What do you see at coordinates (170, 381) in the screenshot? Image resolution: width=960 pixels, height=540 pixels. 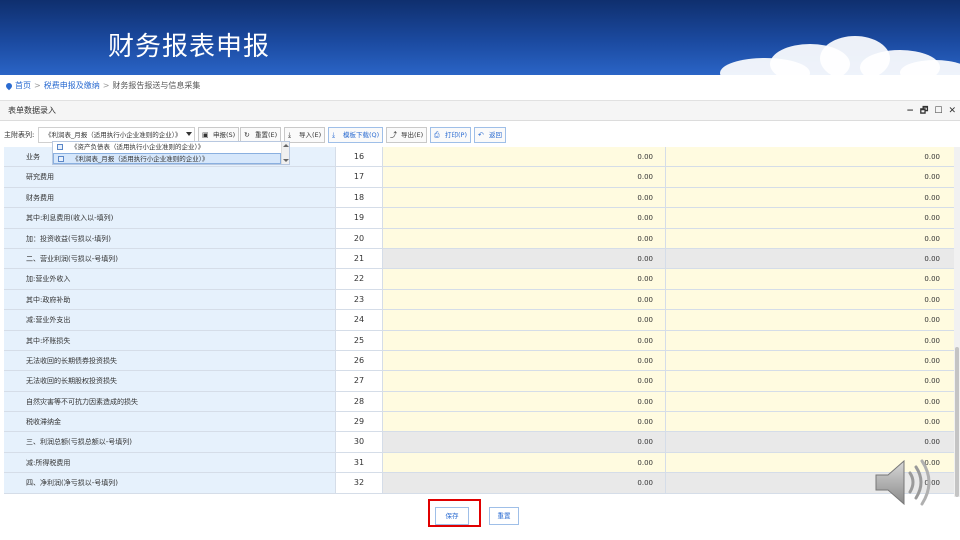 I see `row-label: 无法收回的长期股权投资损失` at bounding box center [170, 381].